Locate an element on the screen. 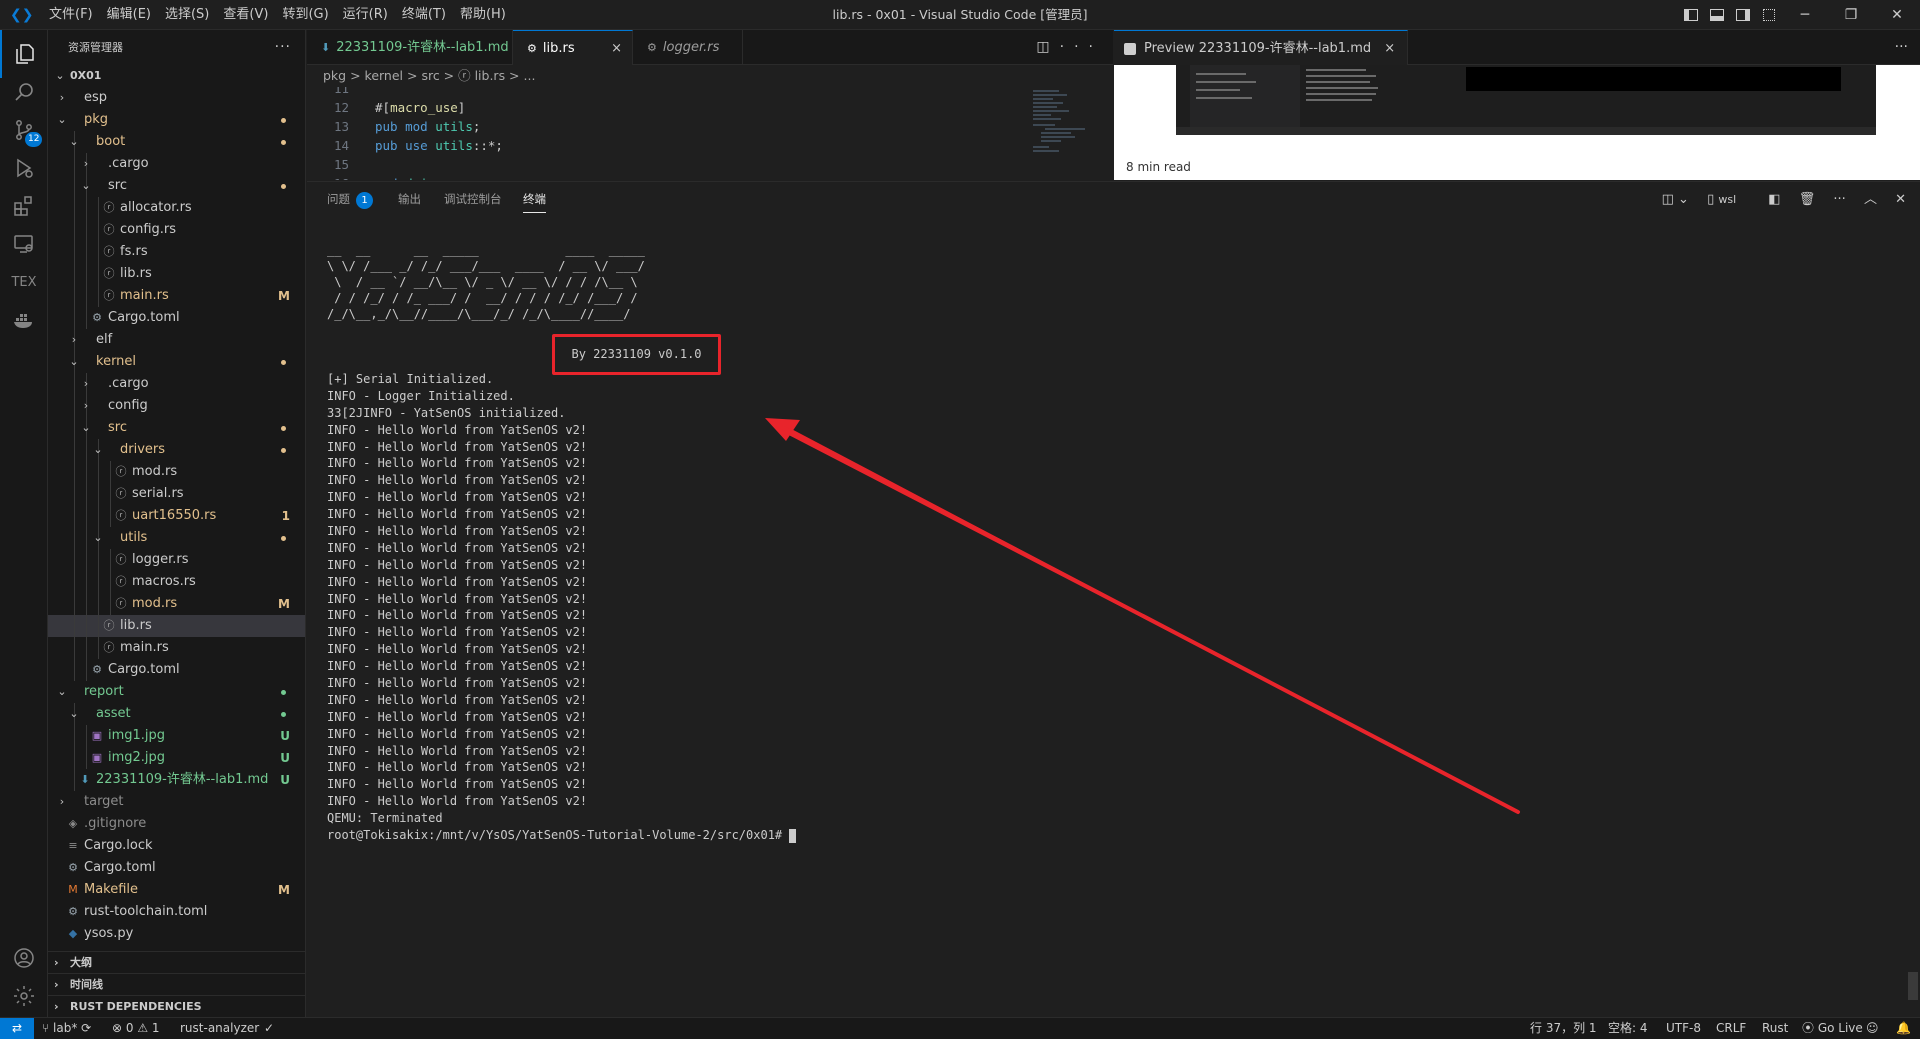 The width and height of the screenshot is (1920, 1039). tree-item: ⌄ utils is located at coordinates (176, 538).